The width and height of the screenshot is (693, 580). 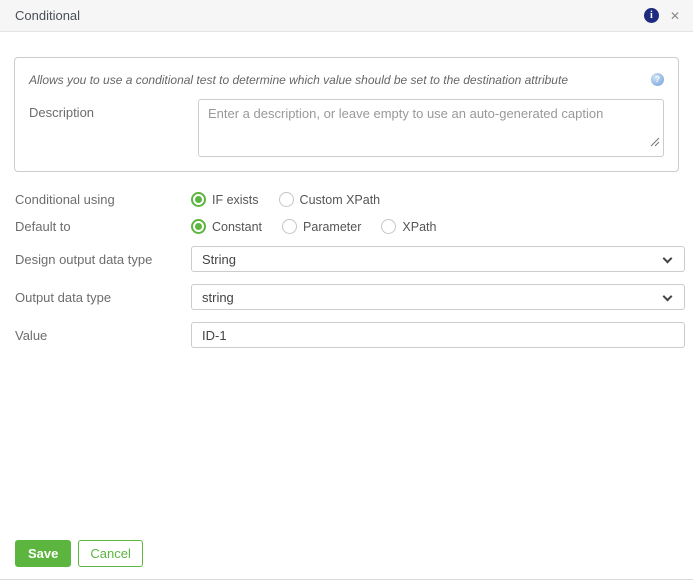 I want to click on close-icon: ✕, so click(x=675, y=16).